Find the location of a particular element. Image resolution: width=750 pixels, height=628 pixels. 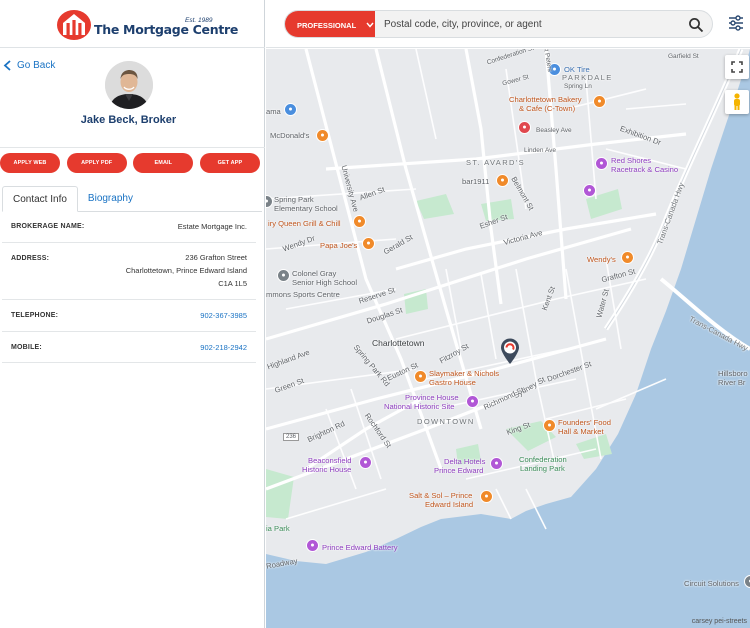

map-label: Spring Ln is located at coordinates (578, 86).